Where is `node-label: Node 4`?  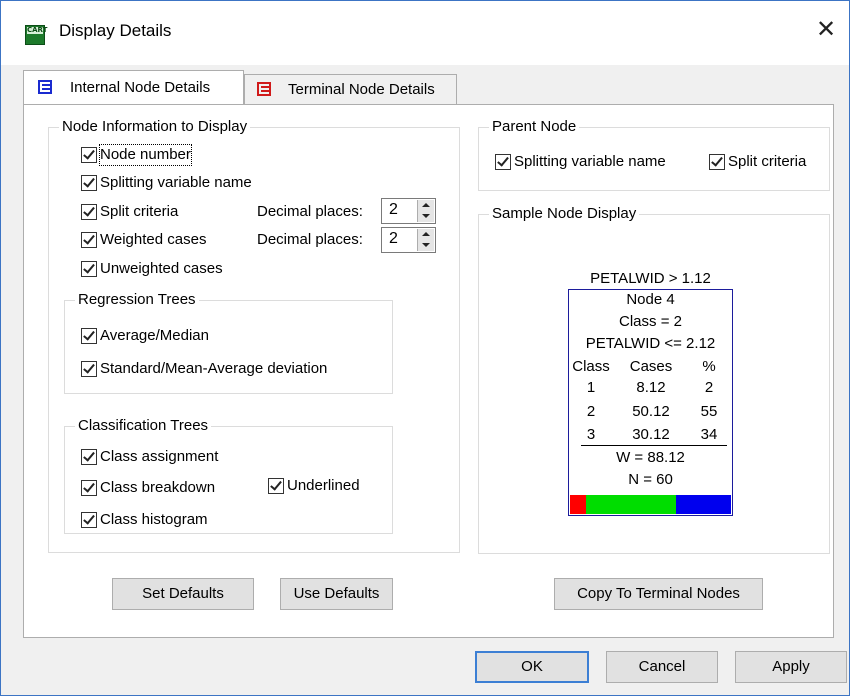
node-label: Node 4 is located at coordinates (650, 299).